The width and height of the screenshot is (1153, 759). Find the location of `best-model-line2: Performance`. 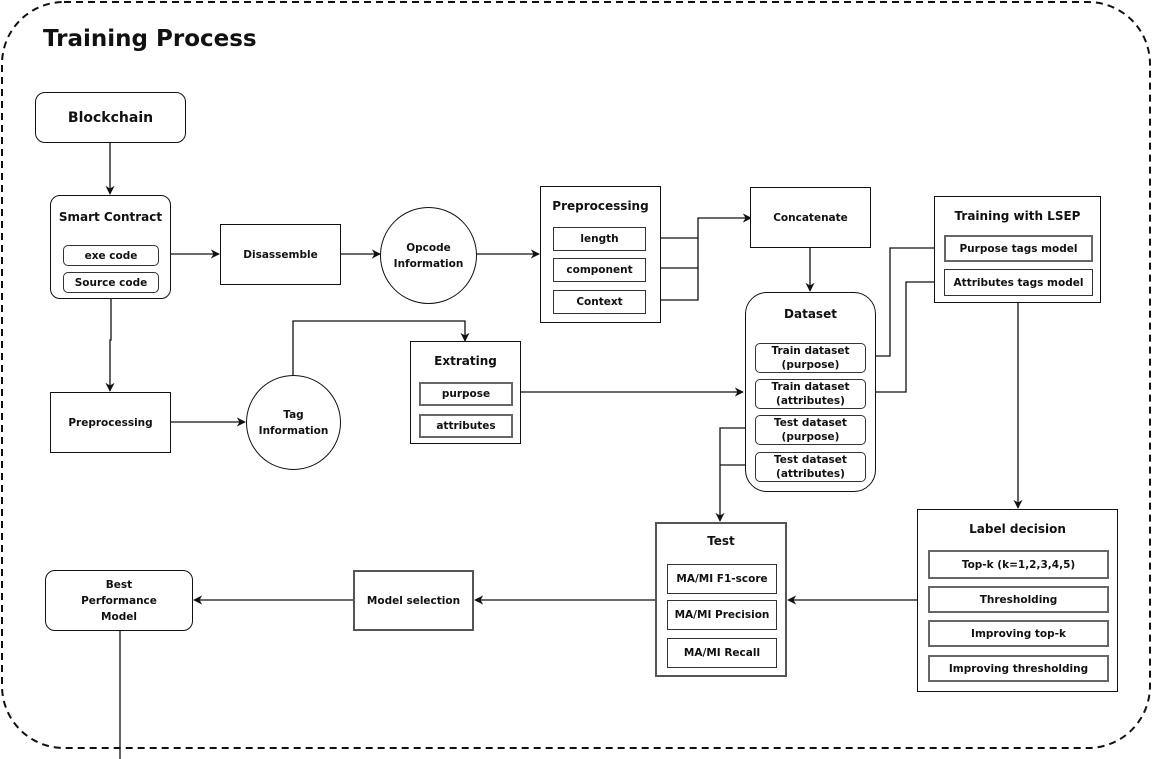

best-model-line2: Performance is located at coordinates (119, 600).